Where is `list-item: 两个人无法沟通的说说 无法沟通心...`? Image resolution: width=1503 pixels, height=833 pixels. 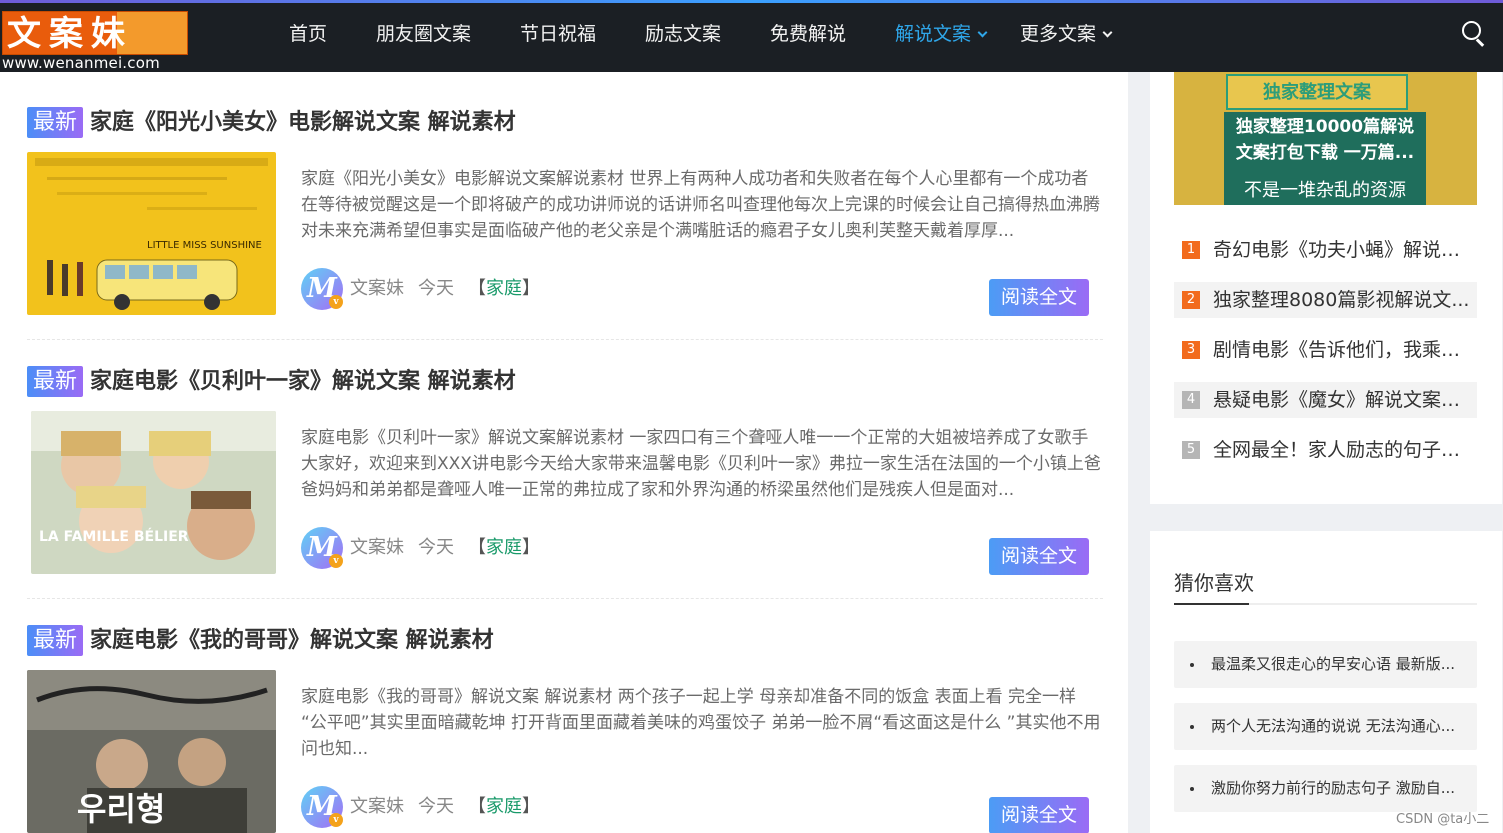
list-item: 两个人无法沟通的说说 无法沟通心... is located at coordinates (1325, 726).